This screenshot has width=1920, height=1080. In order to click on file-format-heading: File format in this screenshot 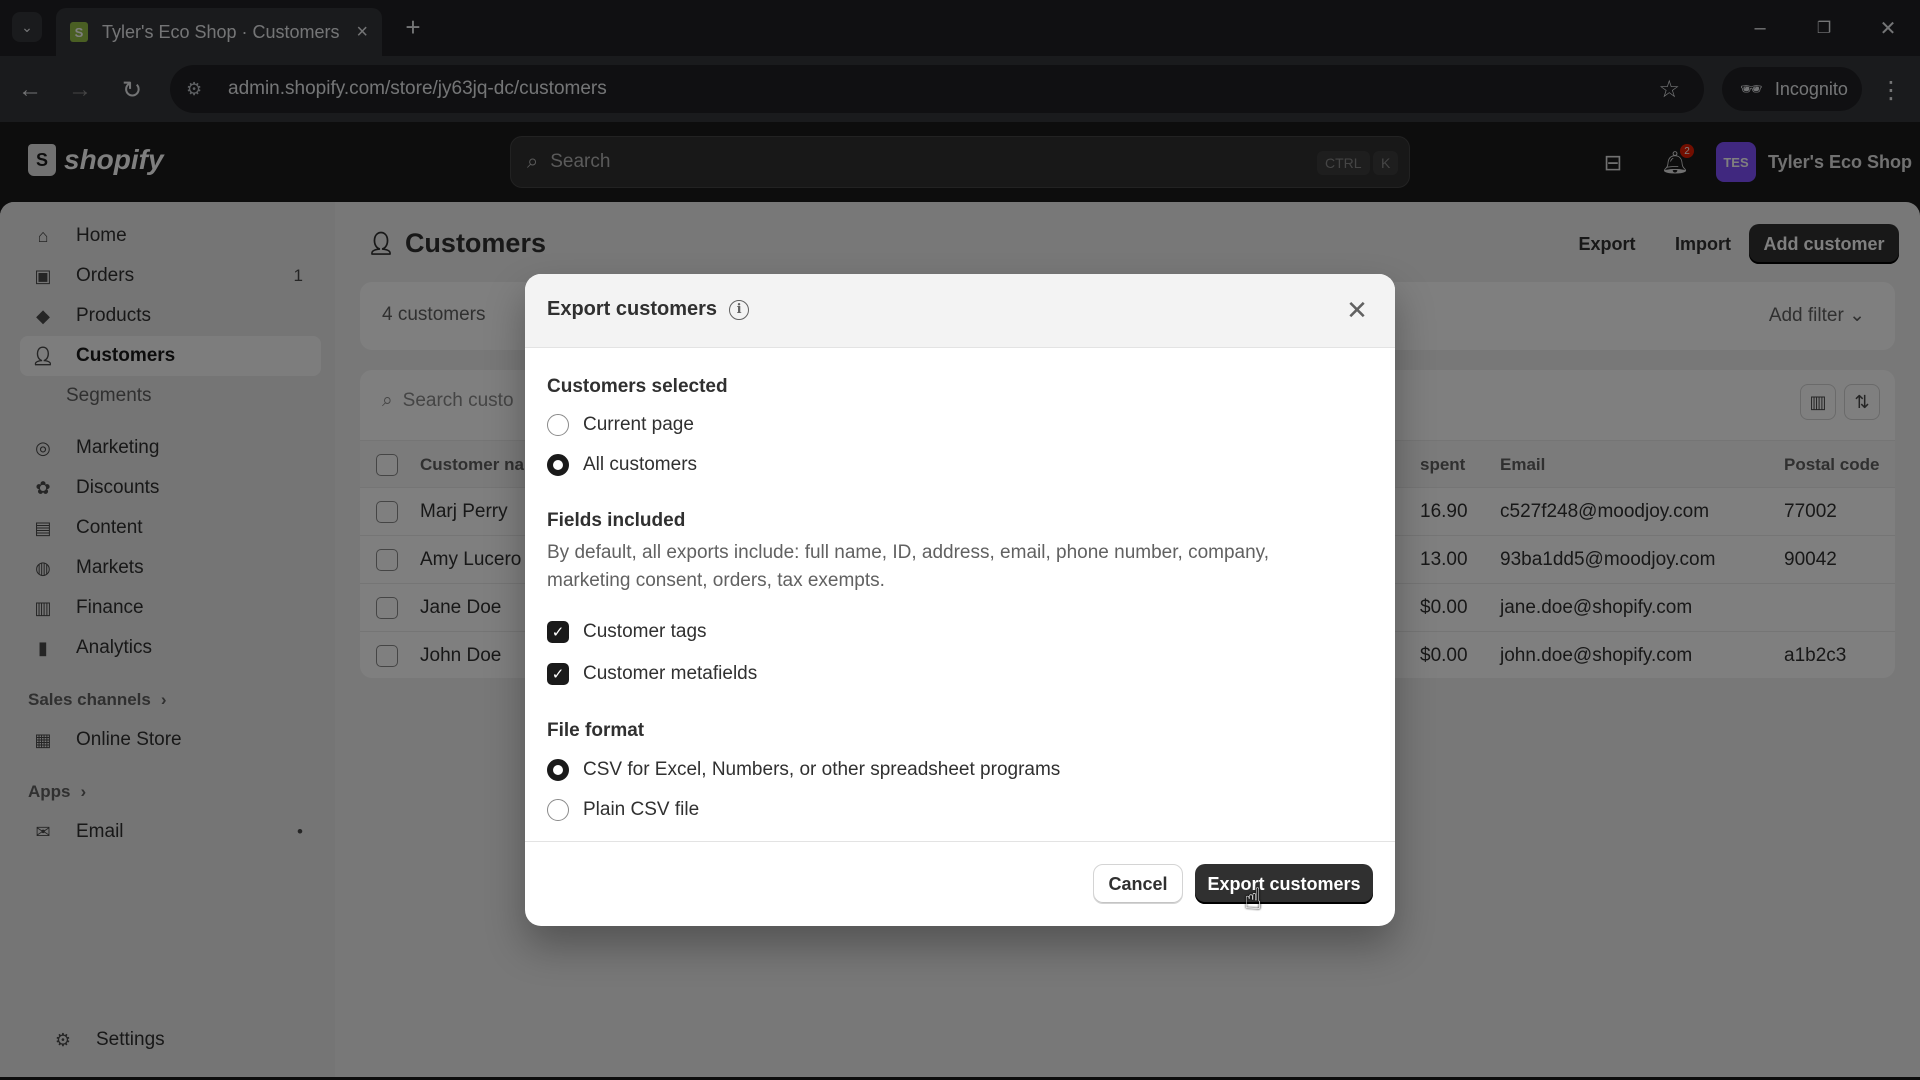, I will do `click(595, 731)`.